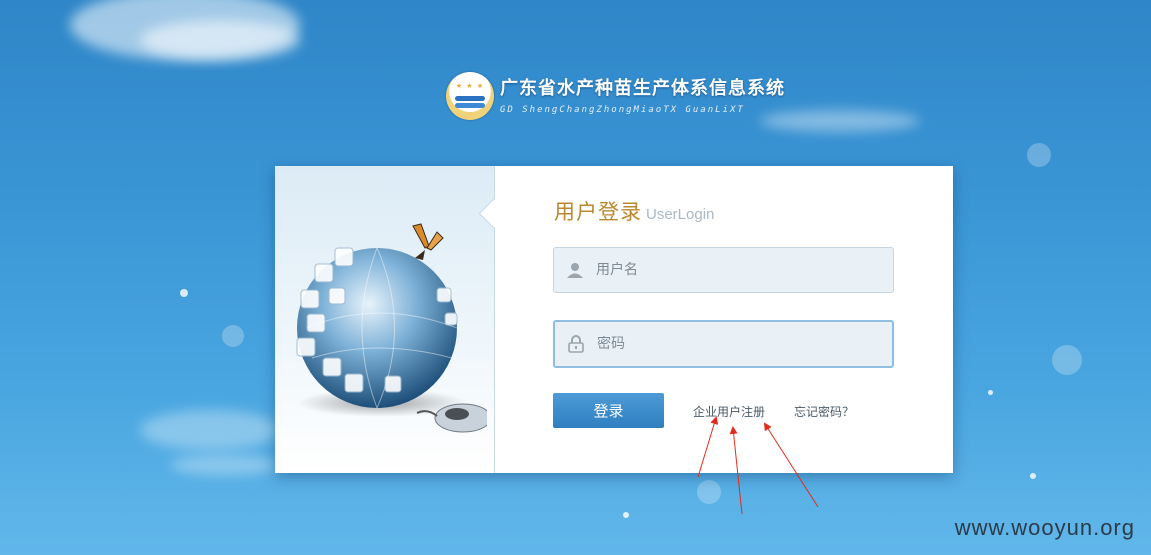  What do you see at coordinates (736, 270) in the screenshot?
I see `username-input` at bounding box center [736, 270].